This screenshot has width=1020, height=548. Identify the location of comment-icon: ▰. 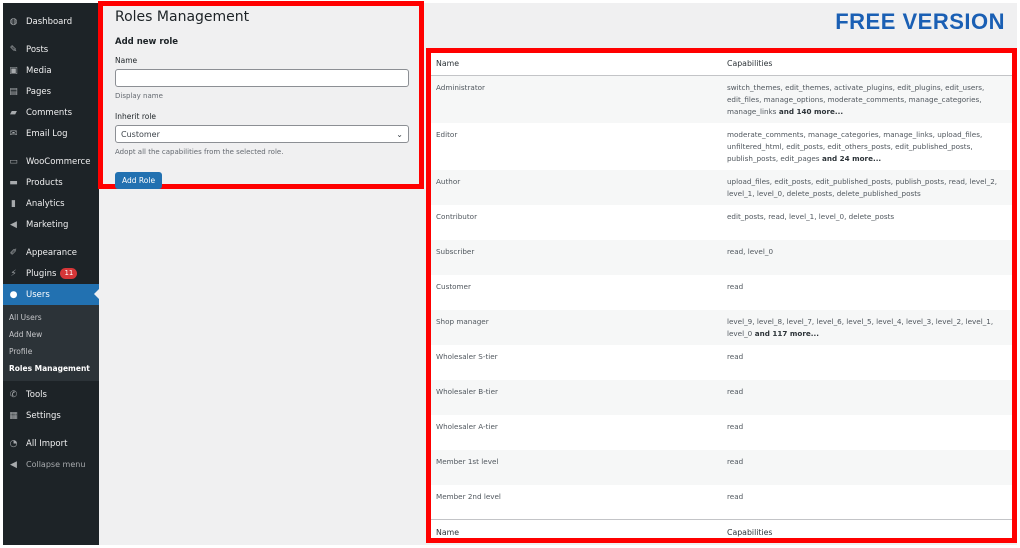
(13, 112).